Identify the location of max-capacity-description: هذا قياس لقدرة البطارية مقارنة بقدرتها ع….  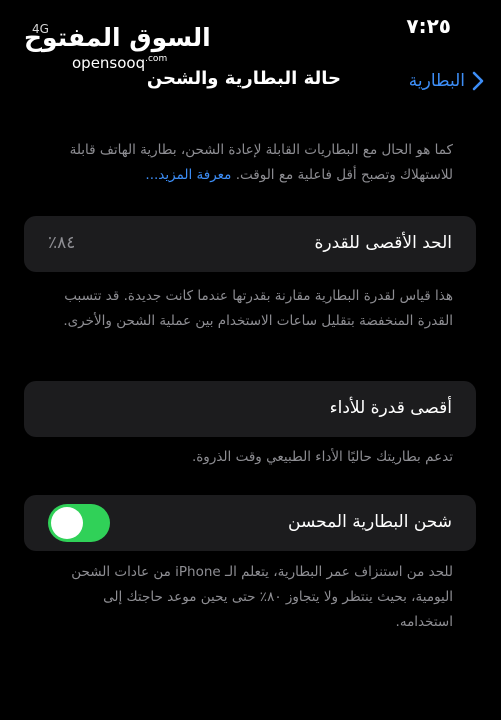
(258, 308).